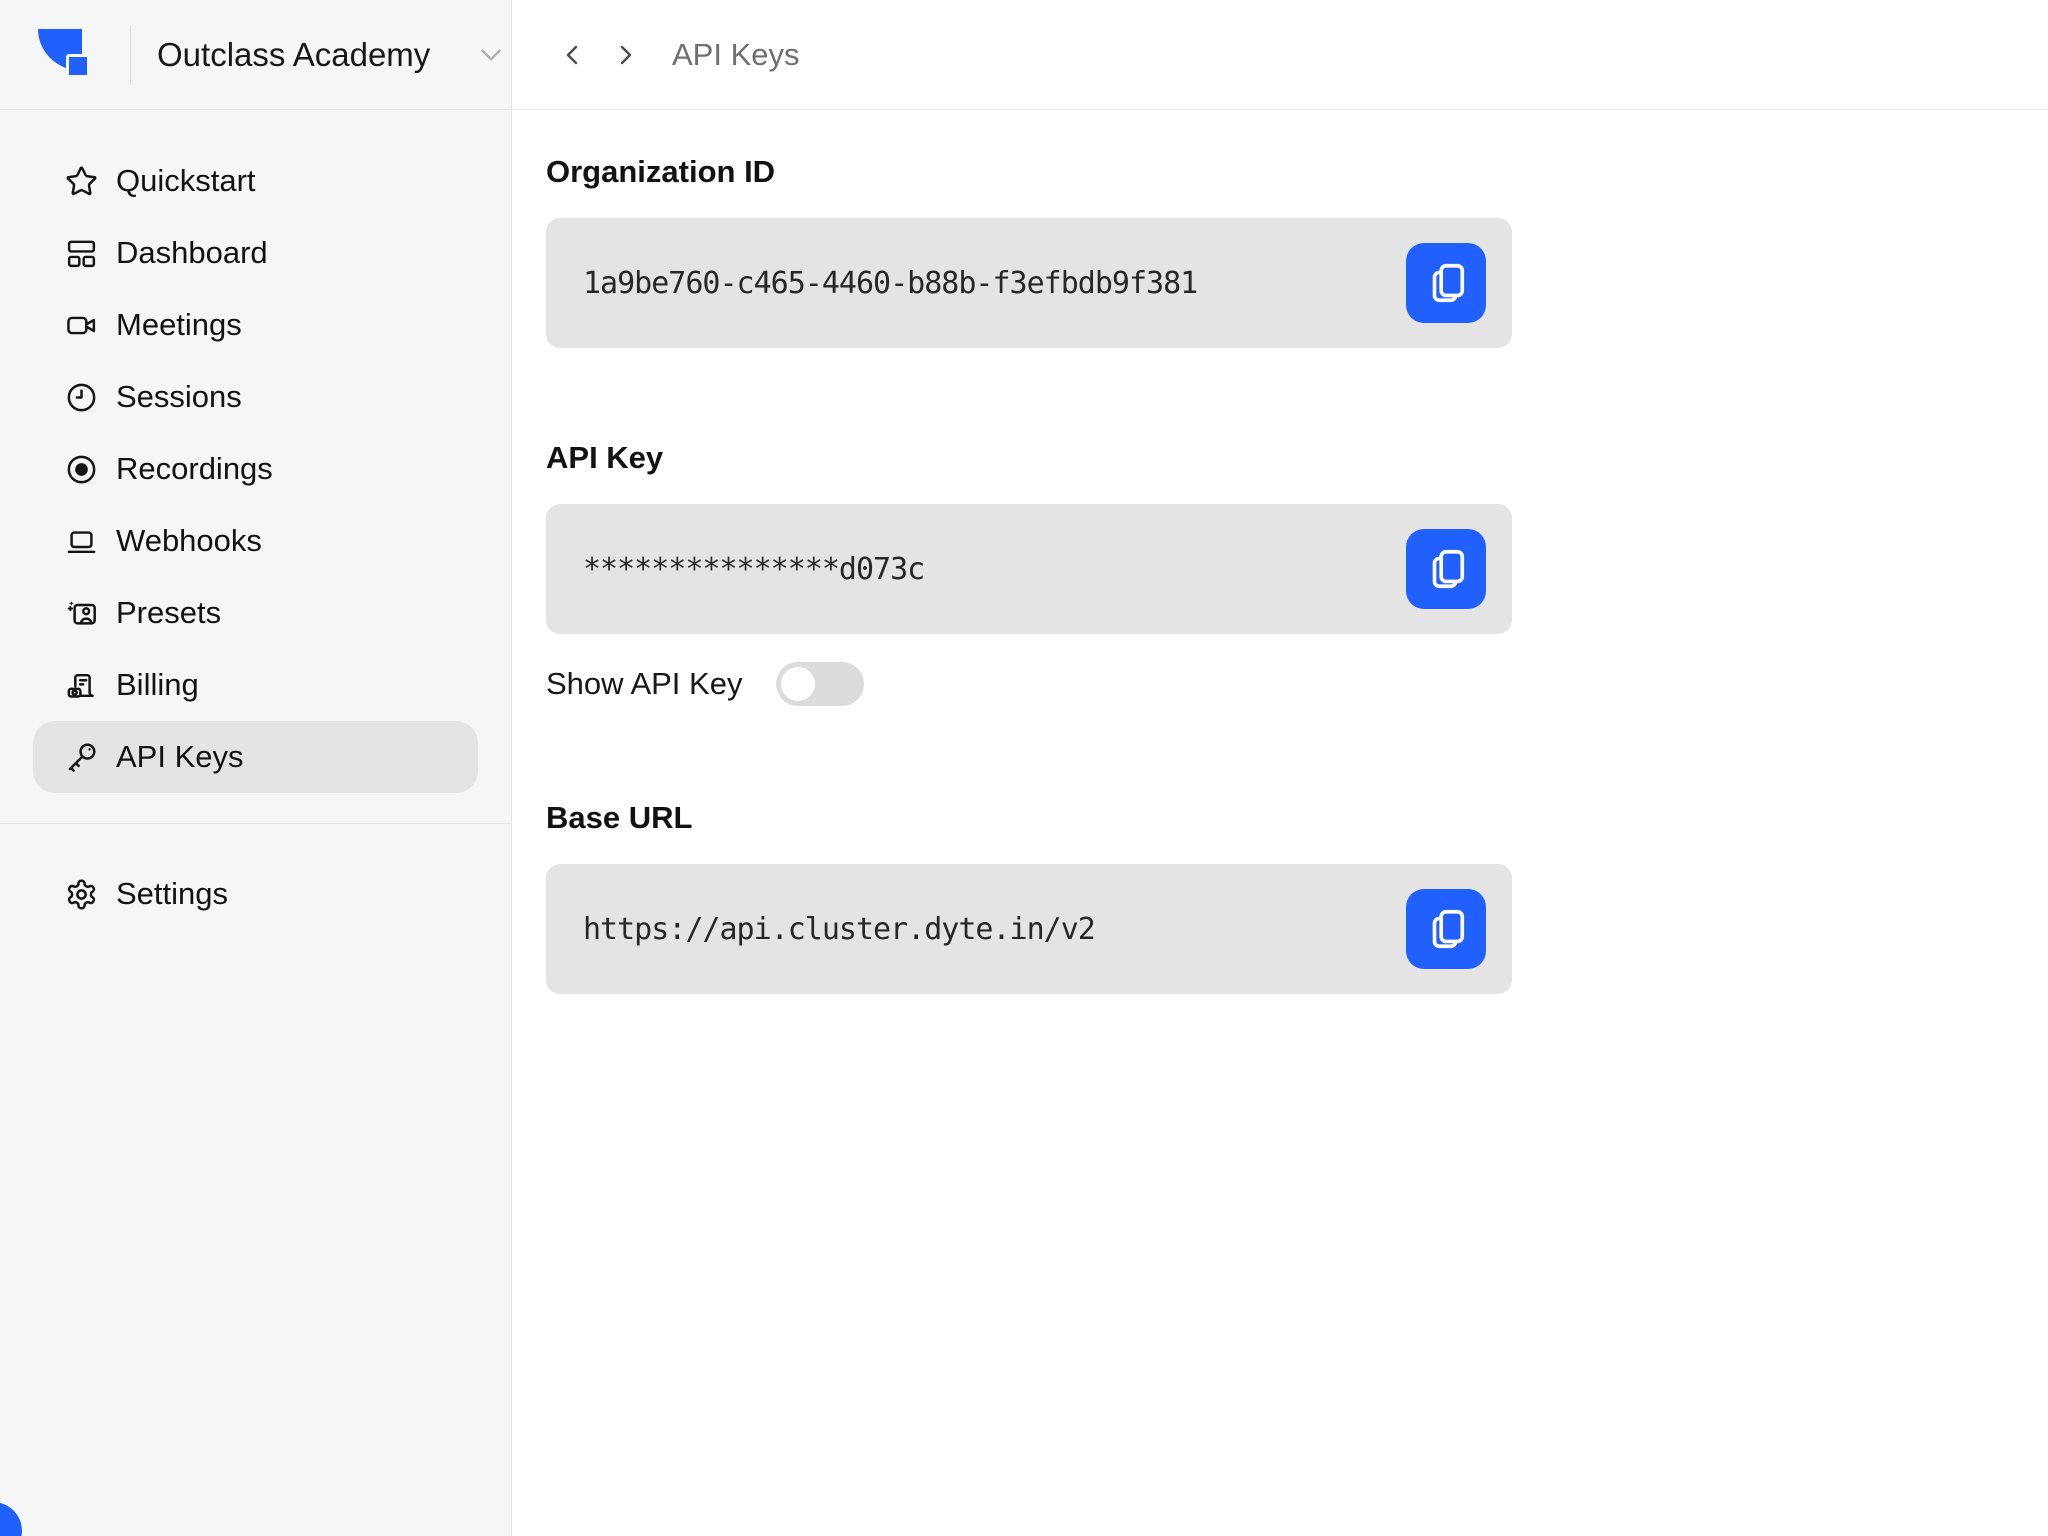 This screenshot has width=2048, height=1536. I want to click on organization-id-label: Organization ID, so click(661, 171).